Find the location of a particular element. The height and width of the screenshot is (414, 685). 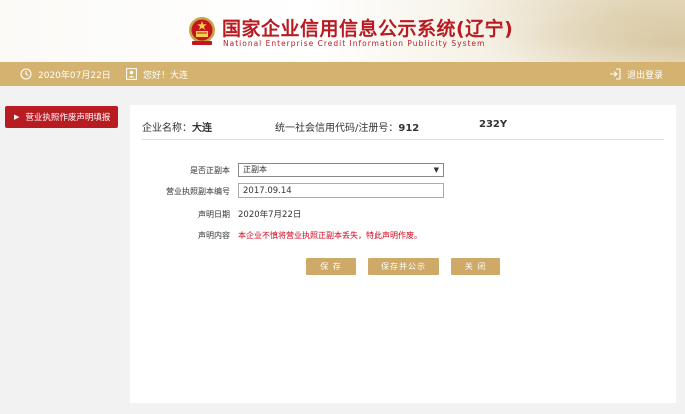

caret-down-icon: ▼ is located at coordinates (436, 170).